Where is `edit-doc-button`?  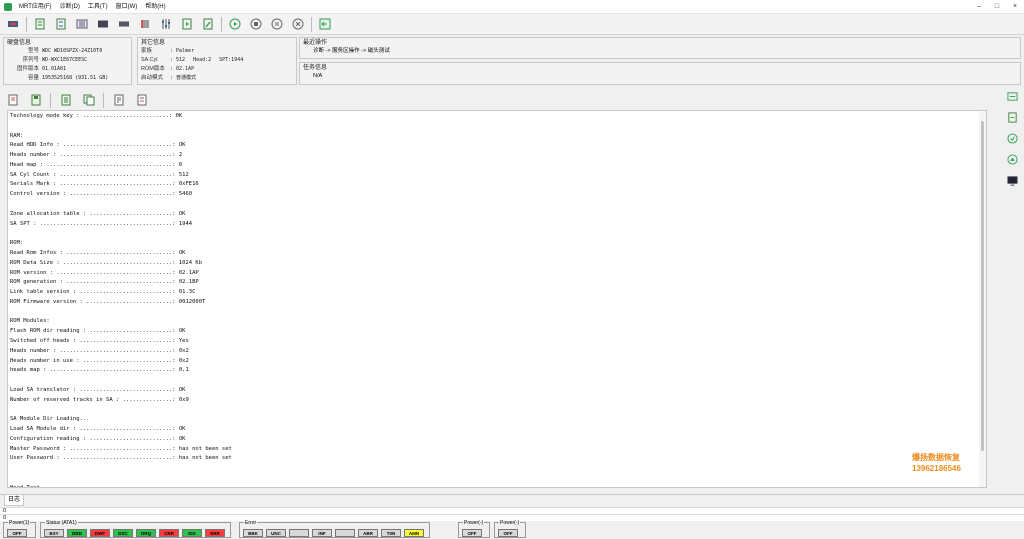
edit-doc-button is located at coordinates (207, 24).